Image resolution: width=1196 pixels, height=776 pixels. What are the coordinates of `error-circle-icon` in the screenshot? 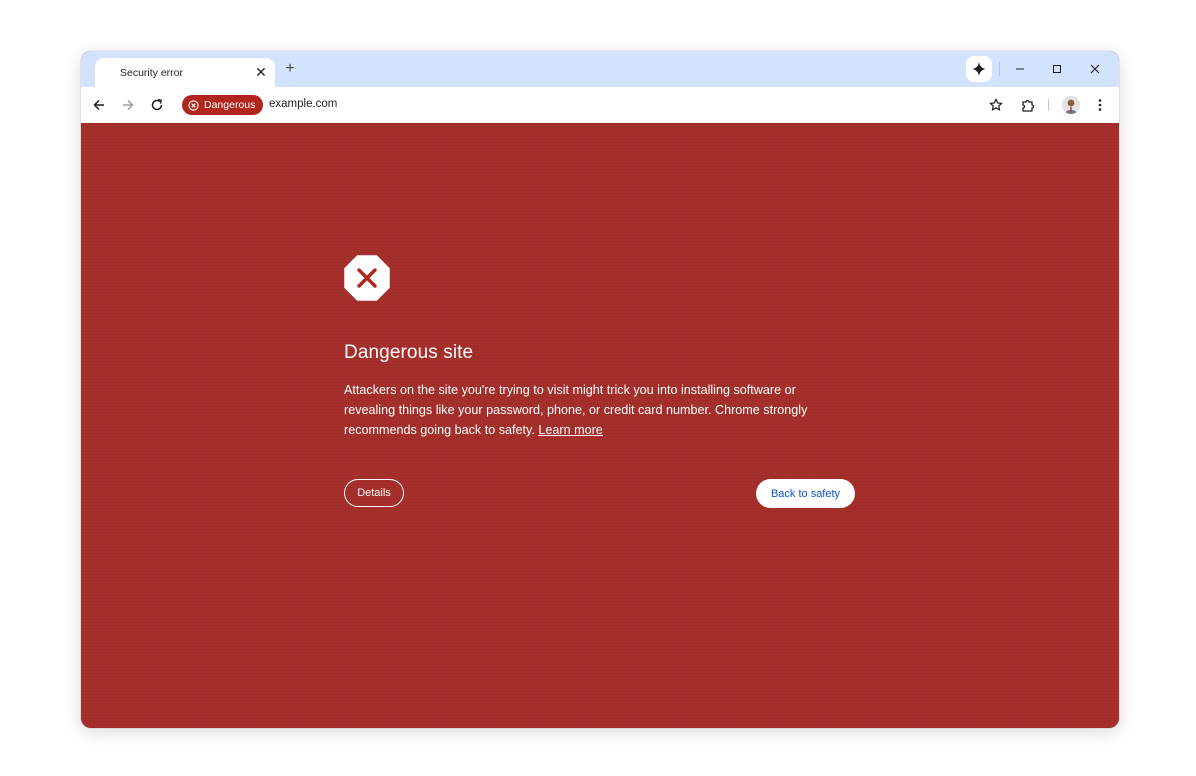 It's located at (193, 105).